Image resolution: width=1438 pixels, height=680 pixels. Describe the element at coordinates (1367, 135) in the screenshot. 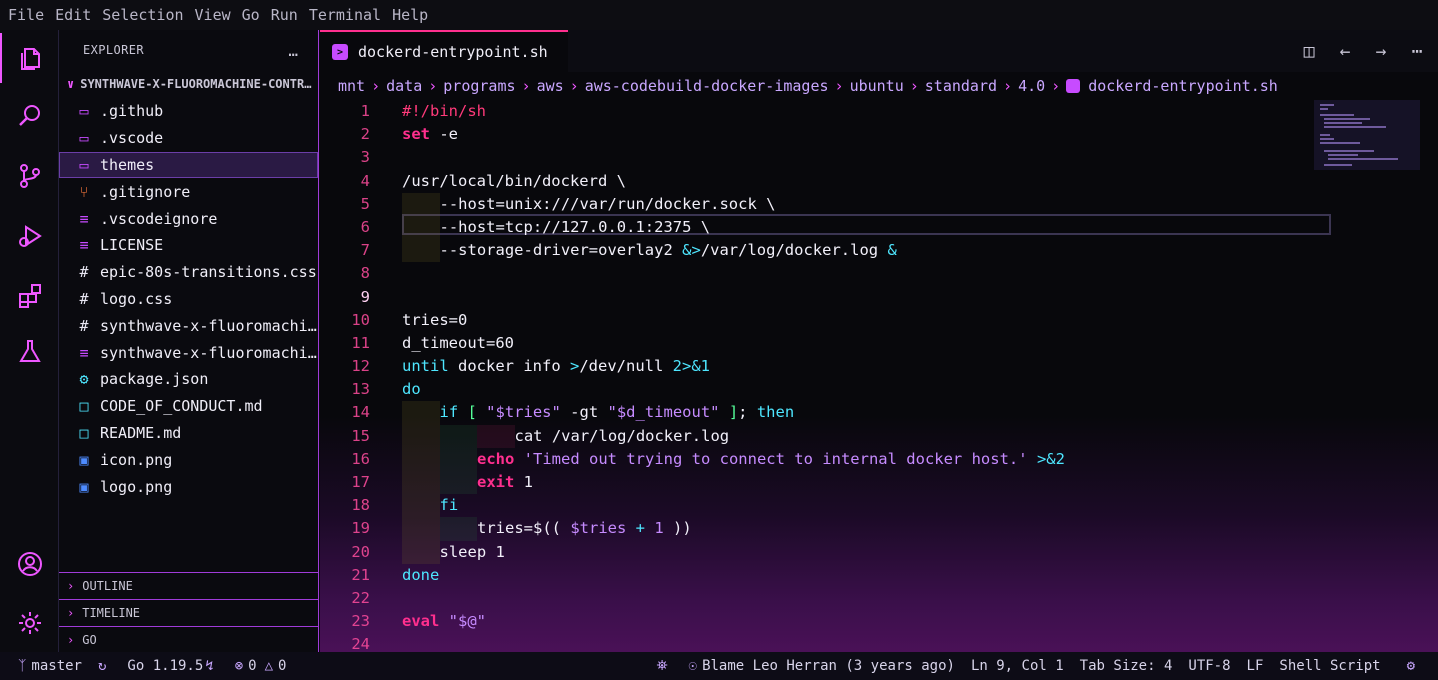

I see `minimap` at that location.